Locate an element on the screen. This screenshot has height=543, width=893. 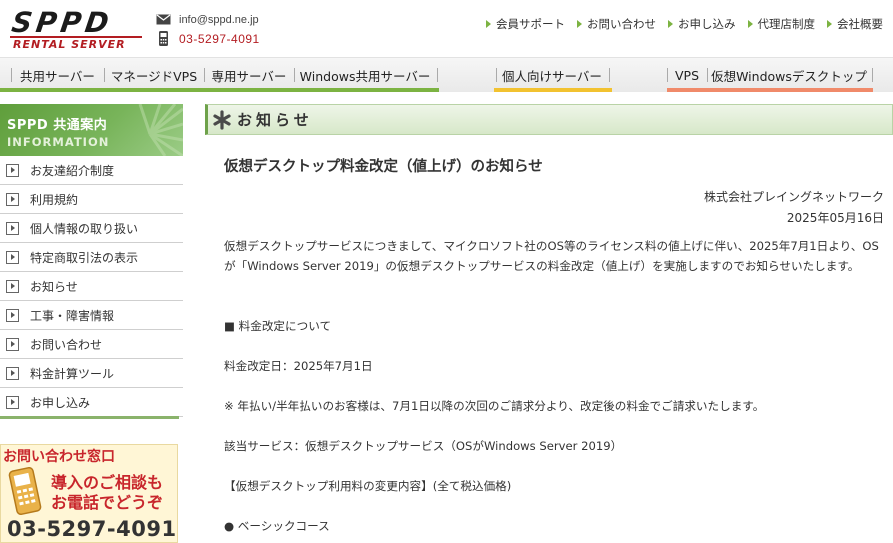
article-course: ● ベーシックコース is located at coordinates (277, 526).